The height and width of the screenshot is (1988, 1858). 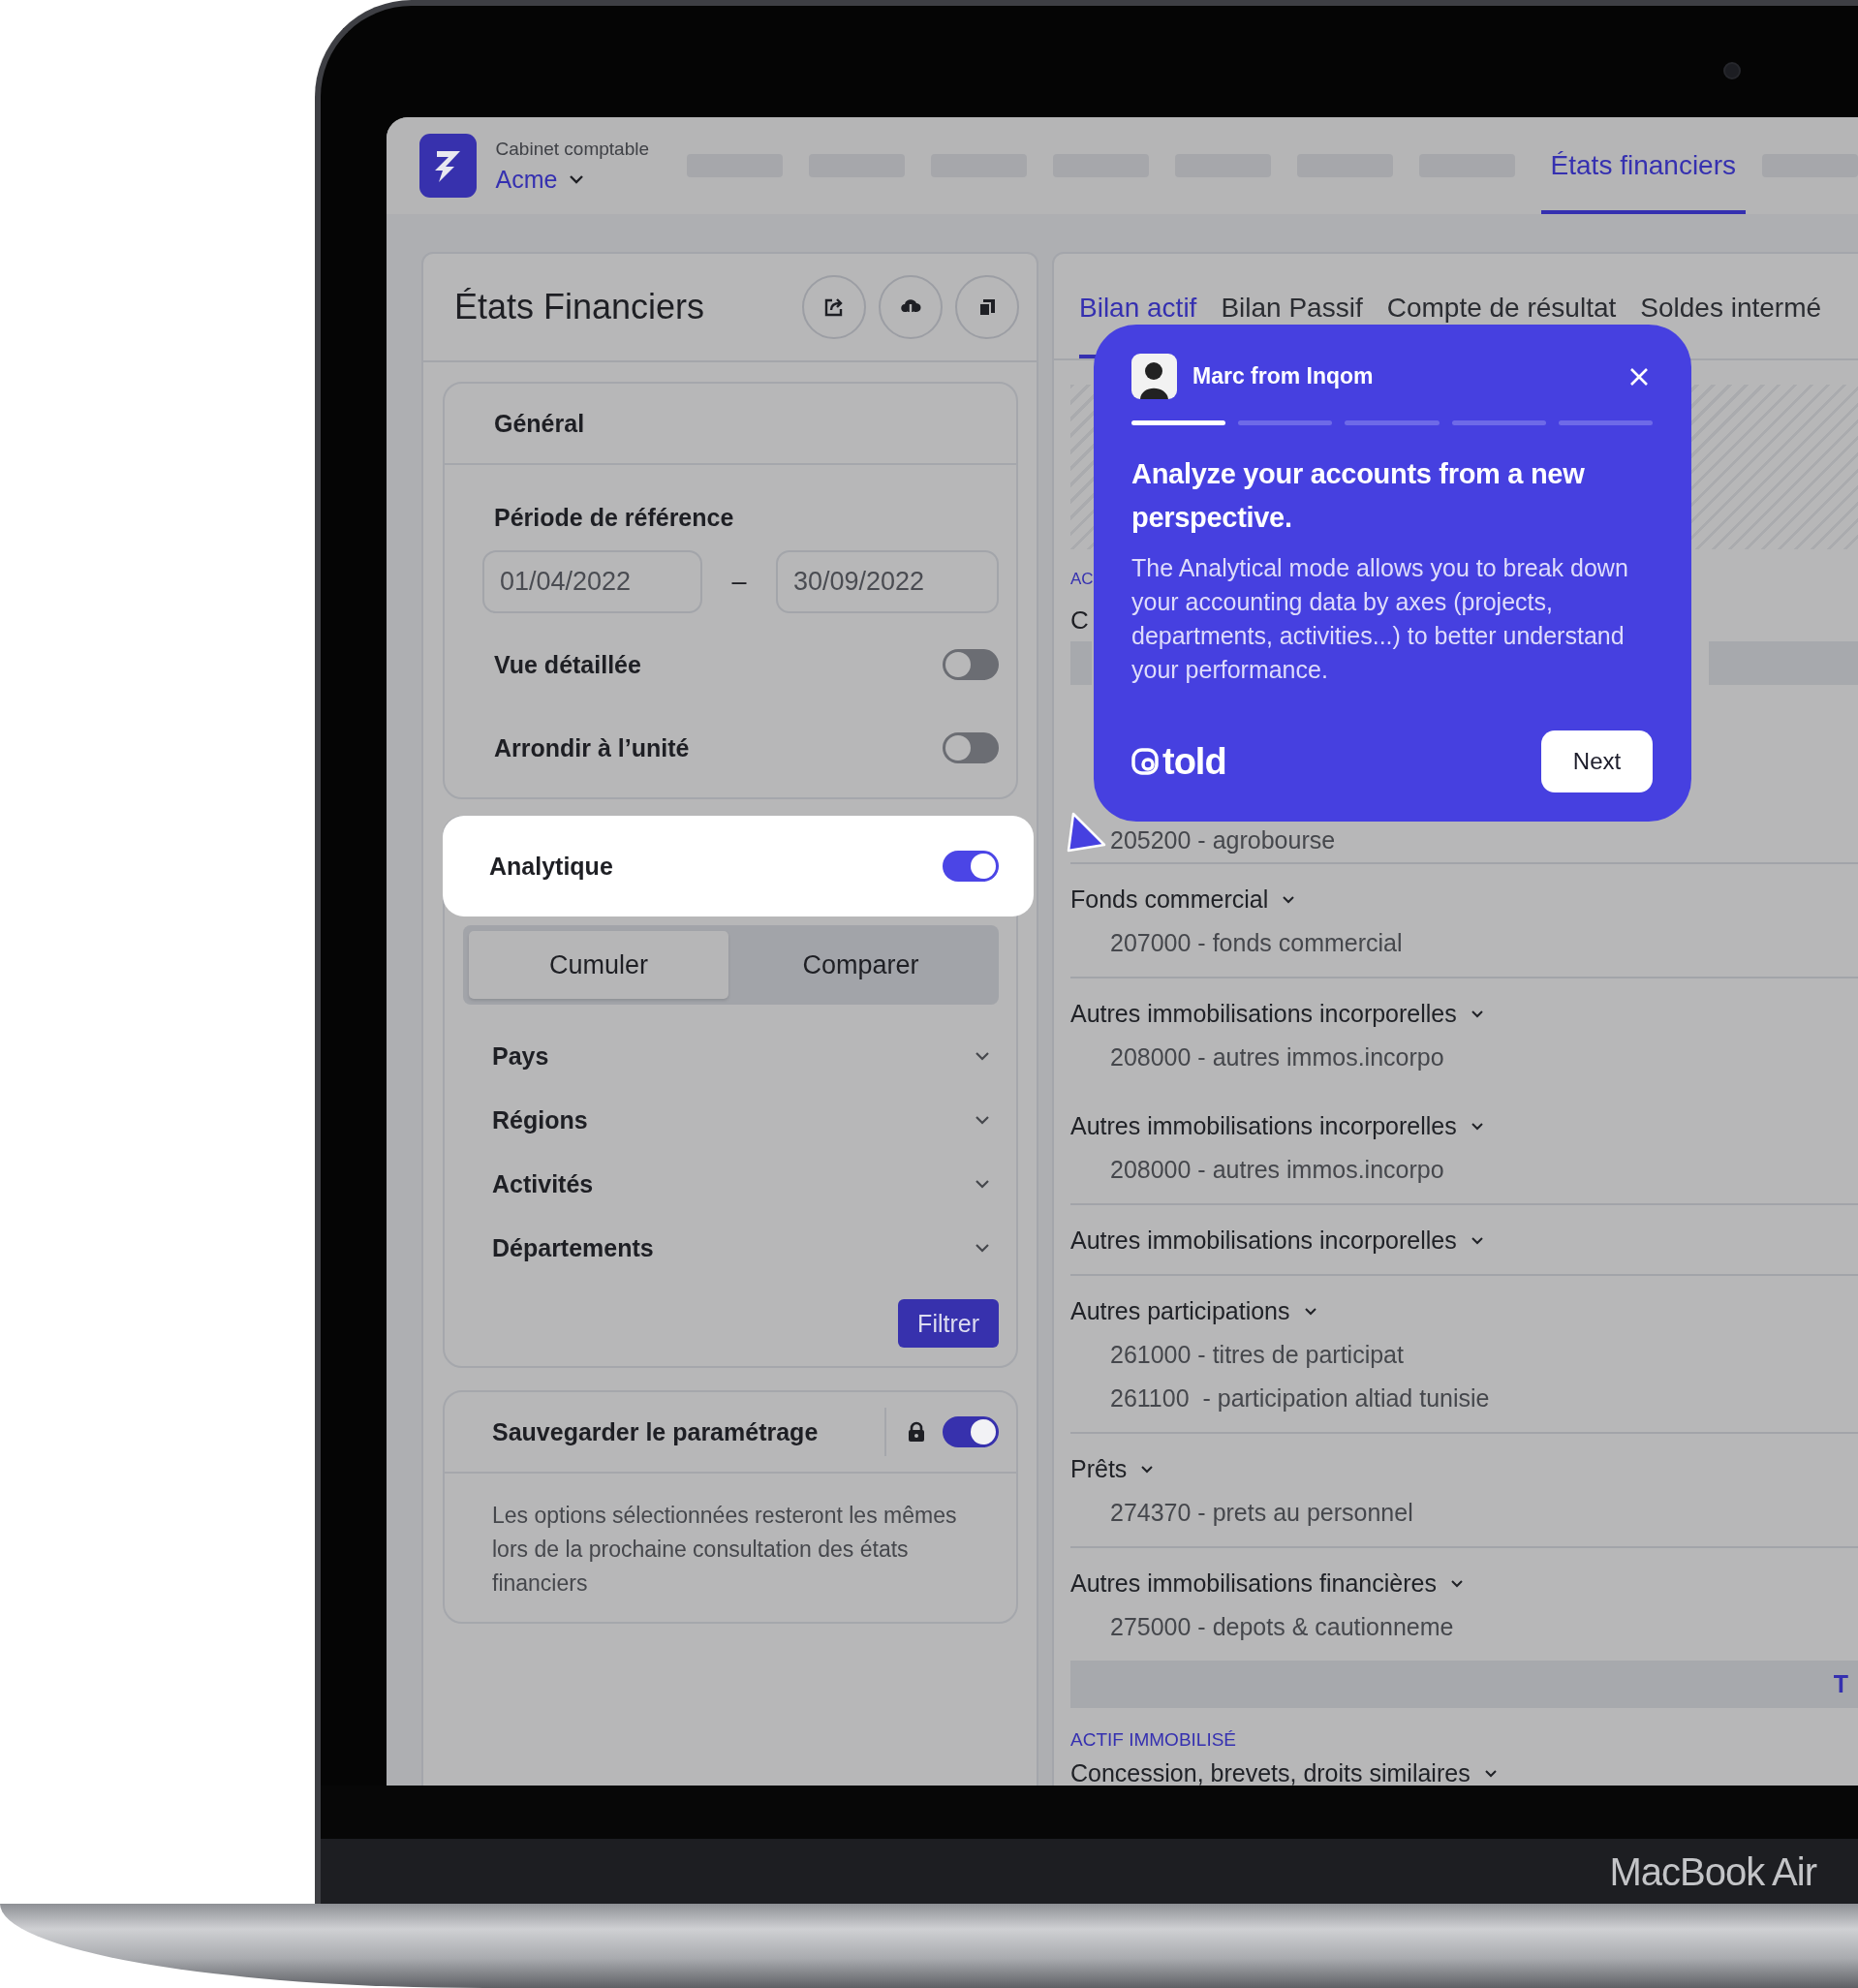 I want to click on download-button, so click(x=911, y=307).